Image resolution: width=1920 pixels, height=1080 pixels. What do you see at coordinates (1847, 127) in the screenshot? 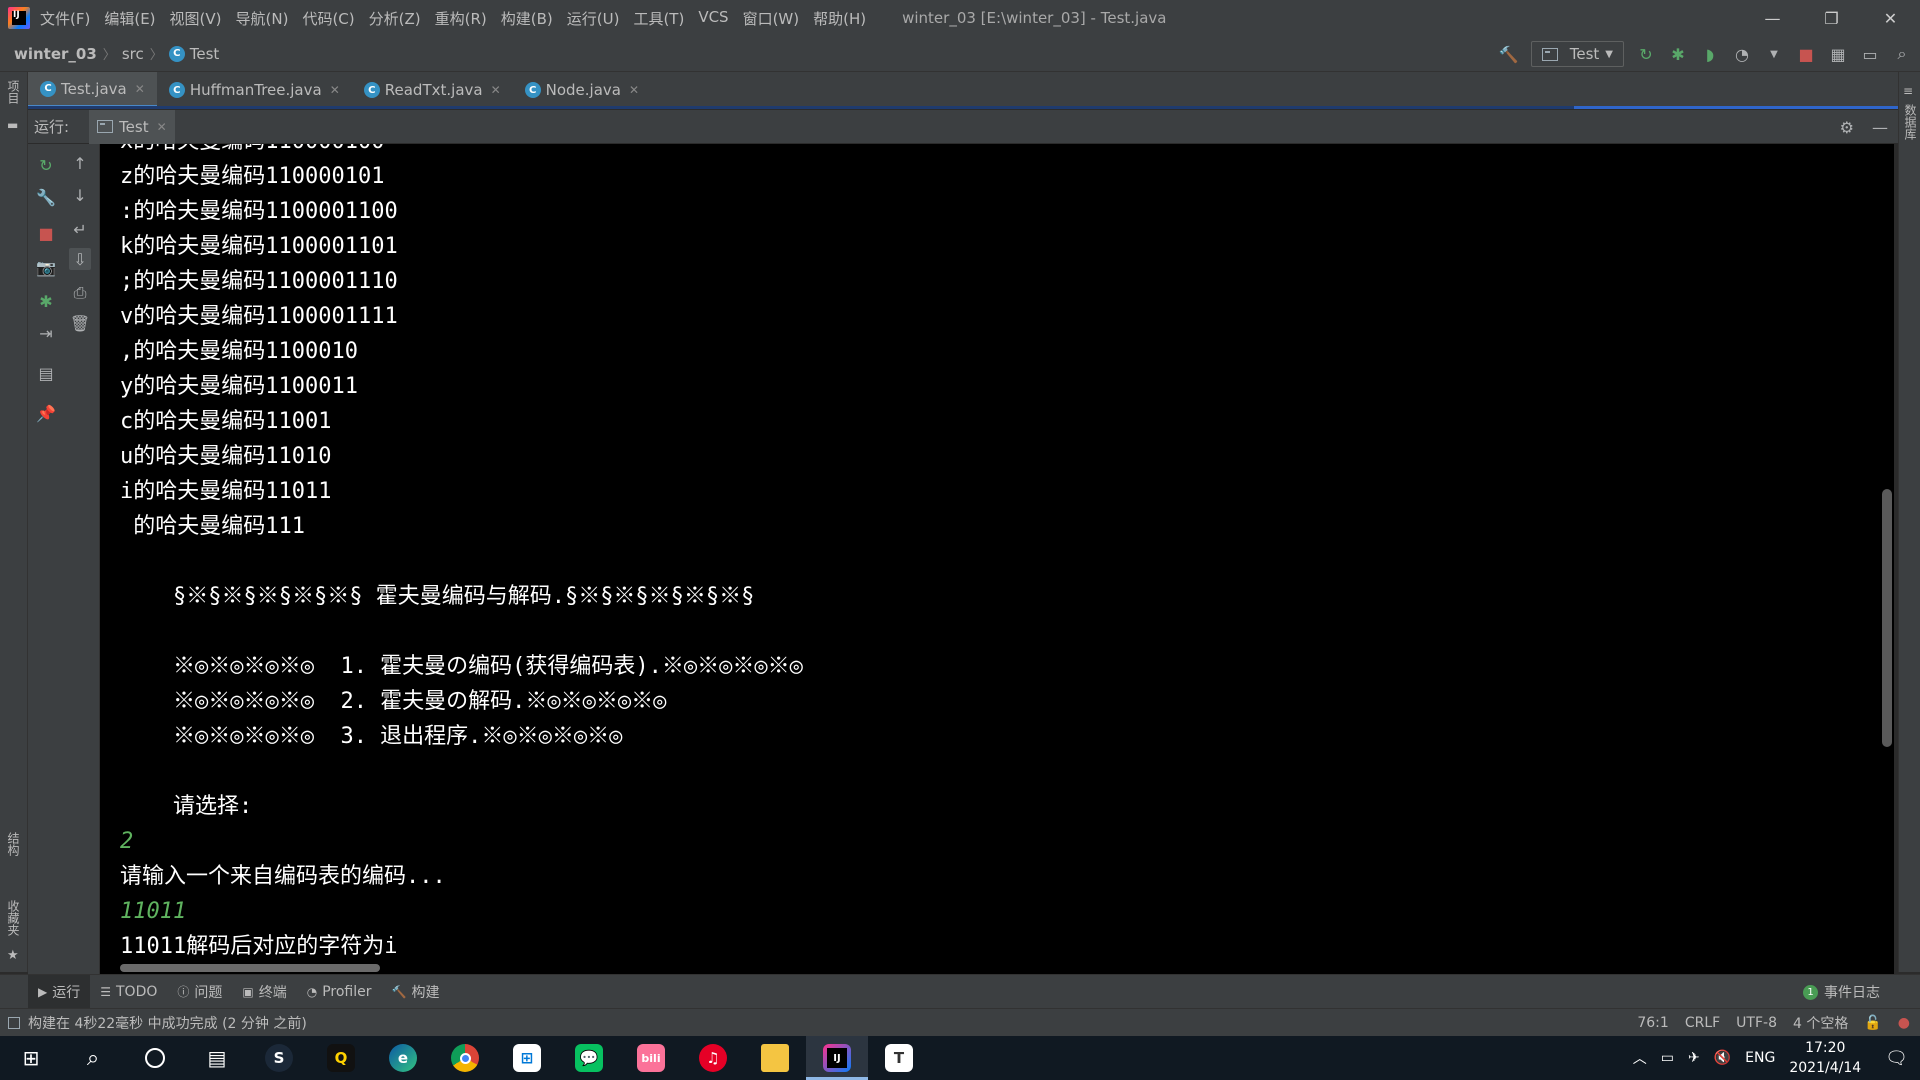
I see `gear-icon: ⚙` at bounding box center [1847, 127].